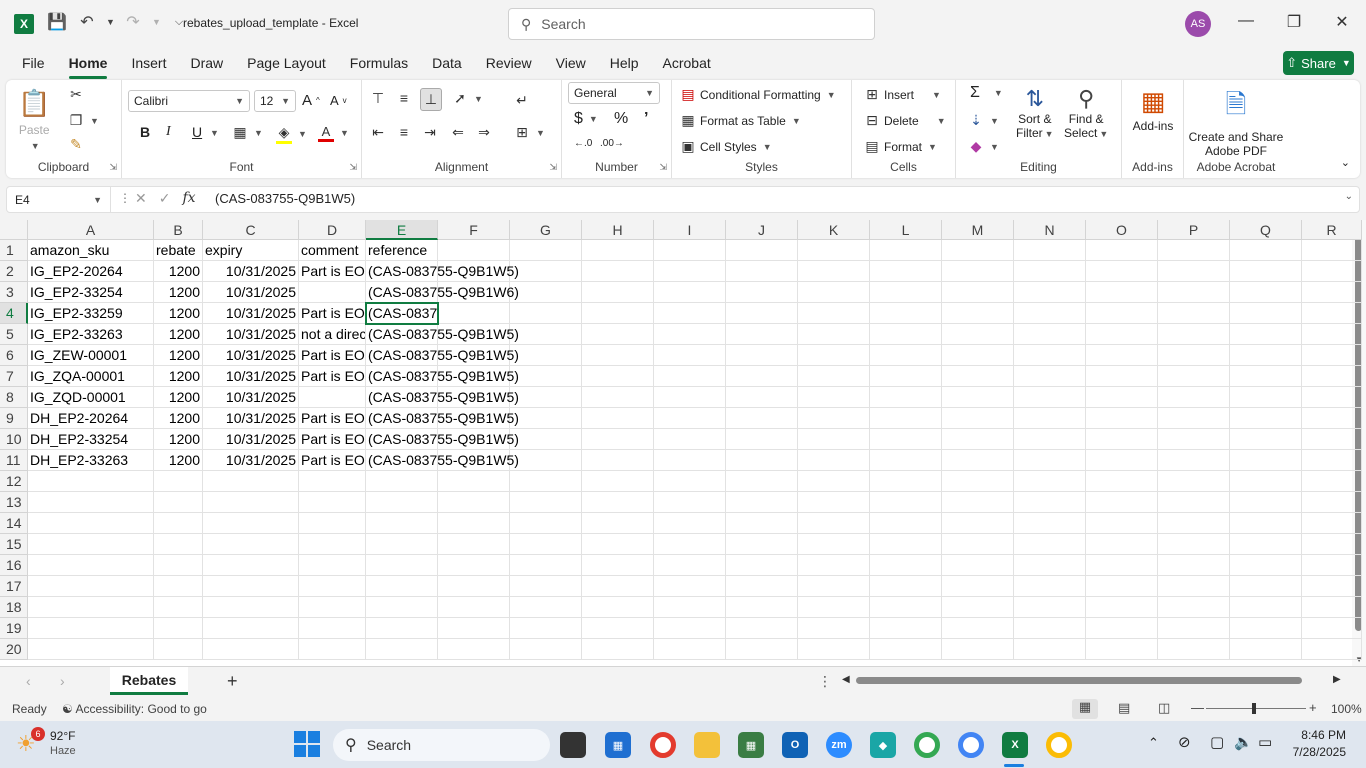  Describe the element at coordinates (618, 460) in the screenshot. I see `cell-h11` at that location.